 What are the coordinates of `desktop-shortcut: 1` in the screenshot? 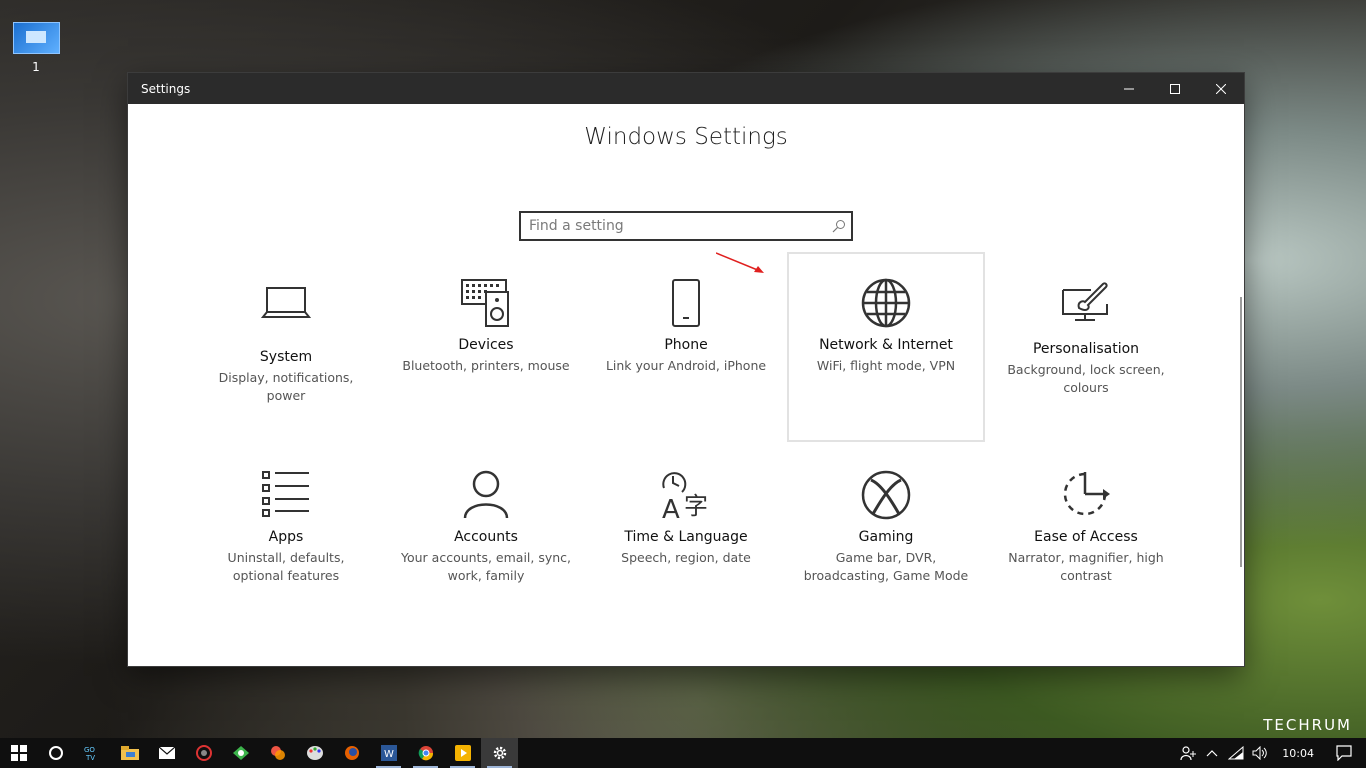 It's located at (36, 48).